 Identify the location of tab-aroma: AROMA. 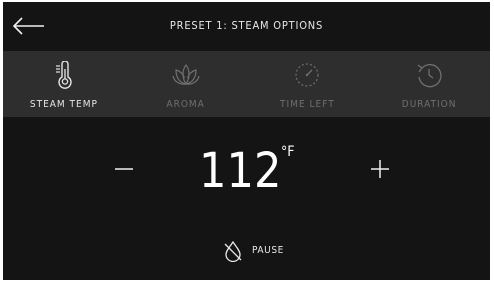
(186, 84).